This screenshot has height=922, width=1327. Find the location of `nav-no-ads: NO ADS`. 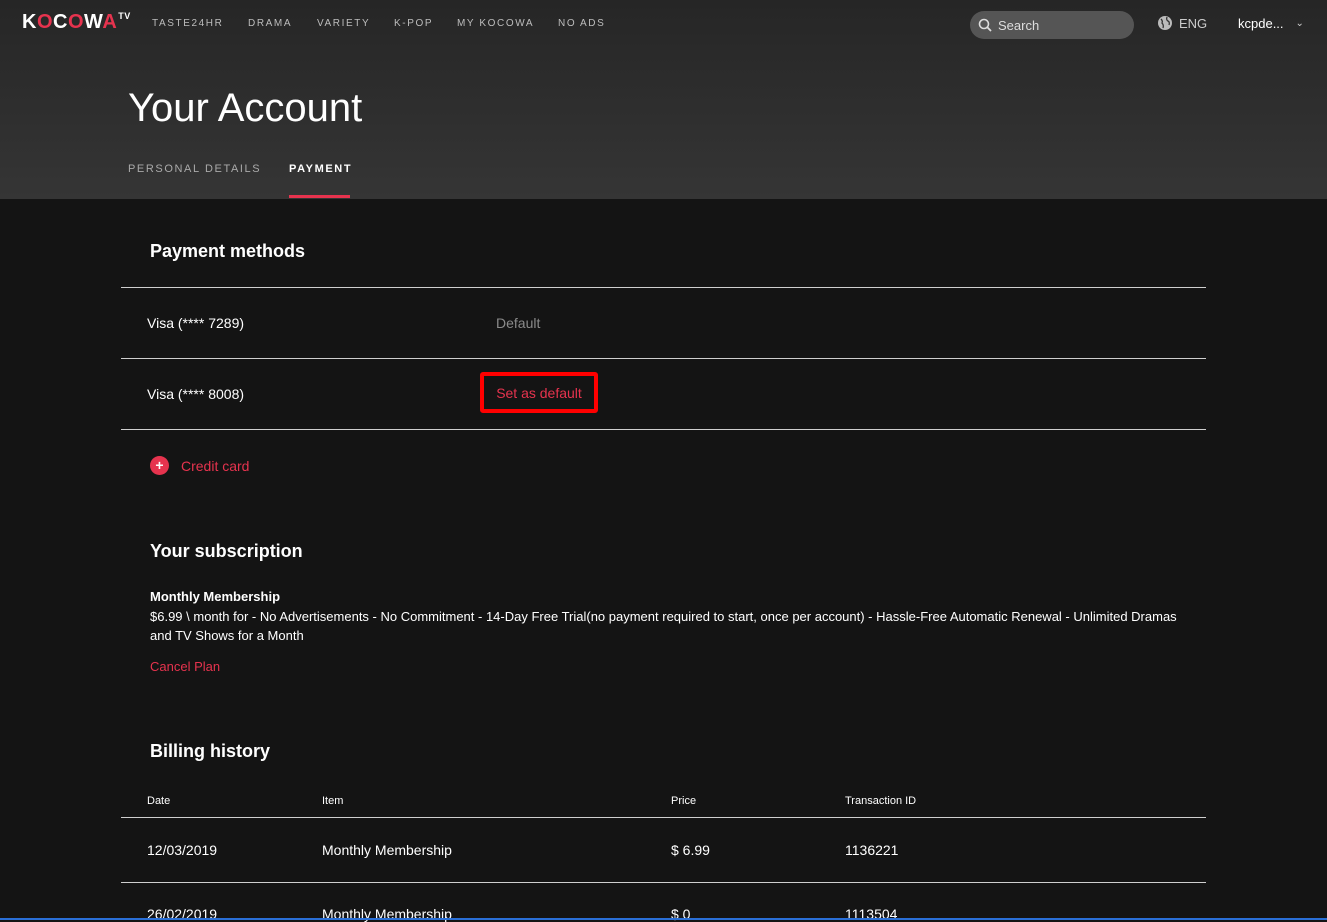

nav-no-ads: NO ADS is located at coordinates (581, 23).